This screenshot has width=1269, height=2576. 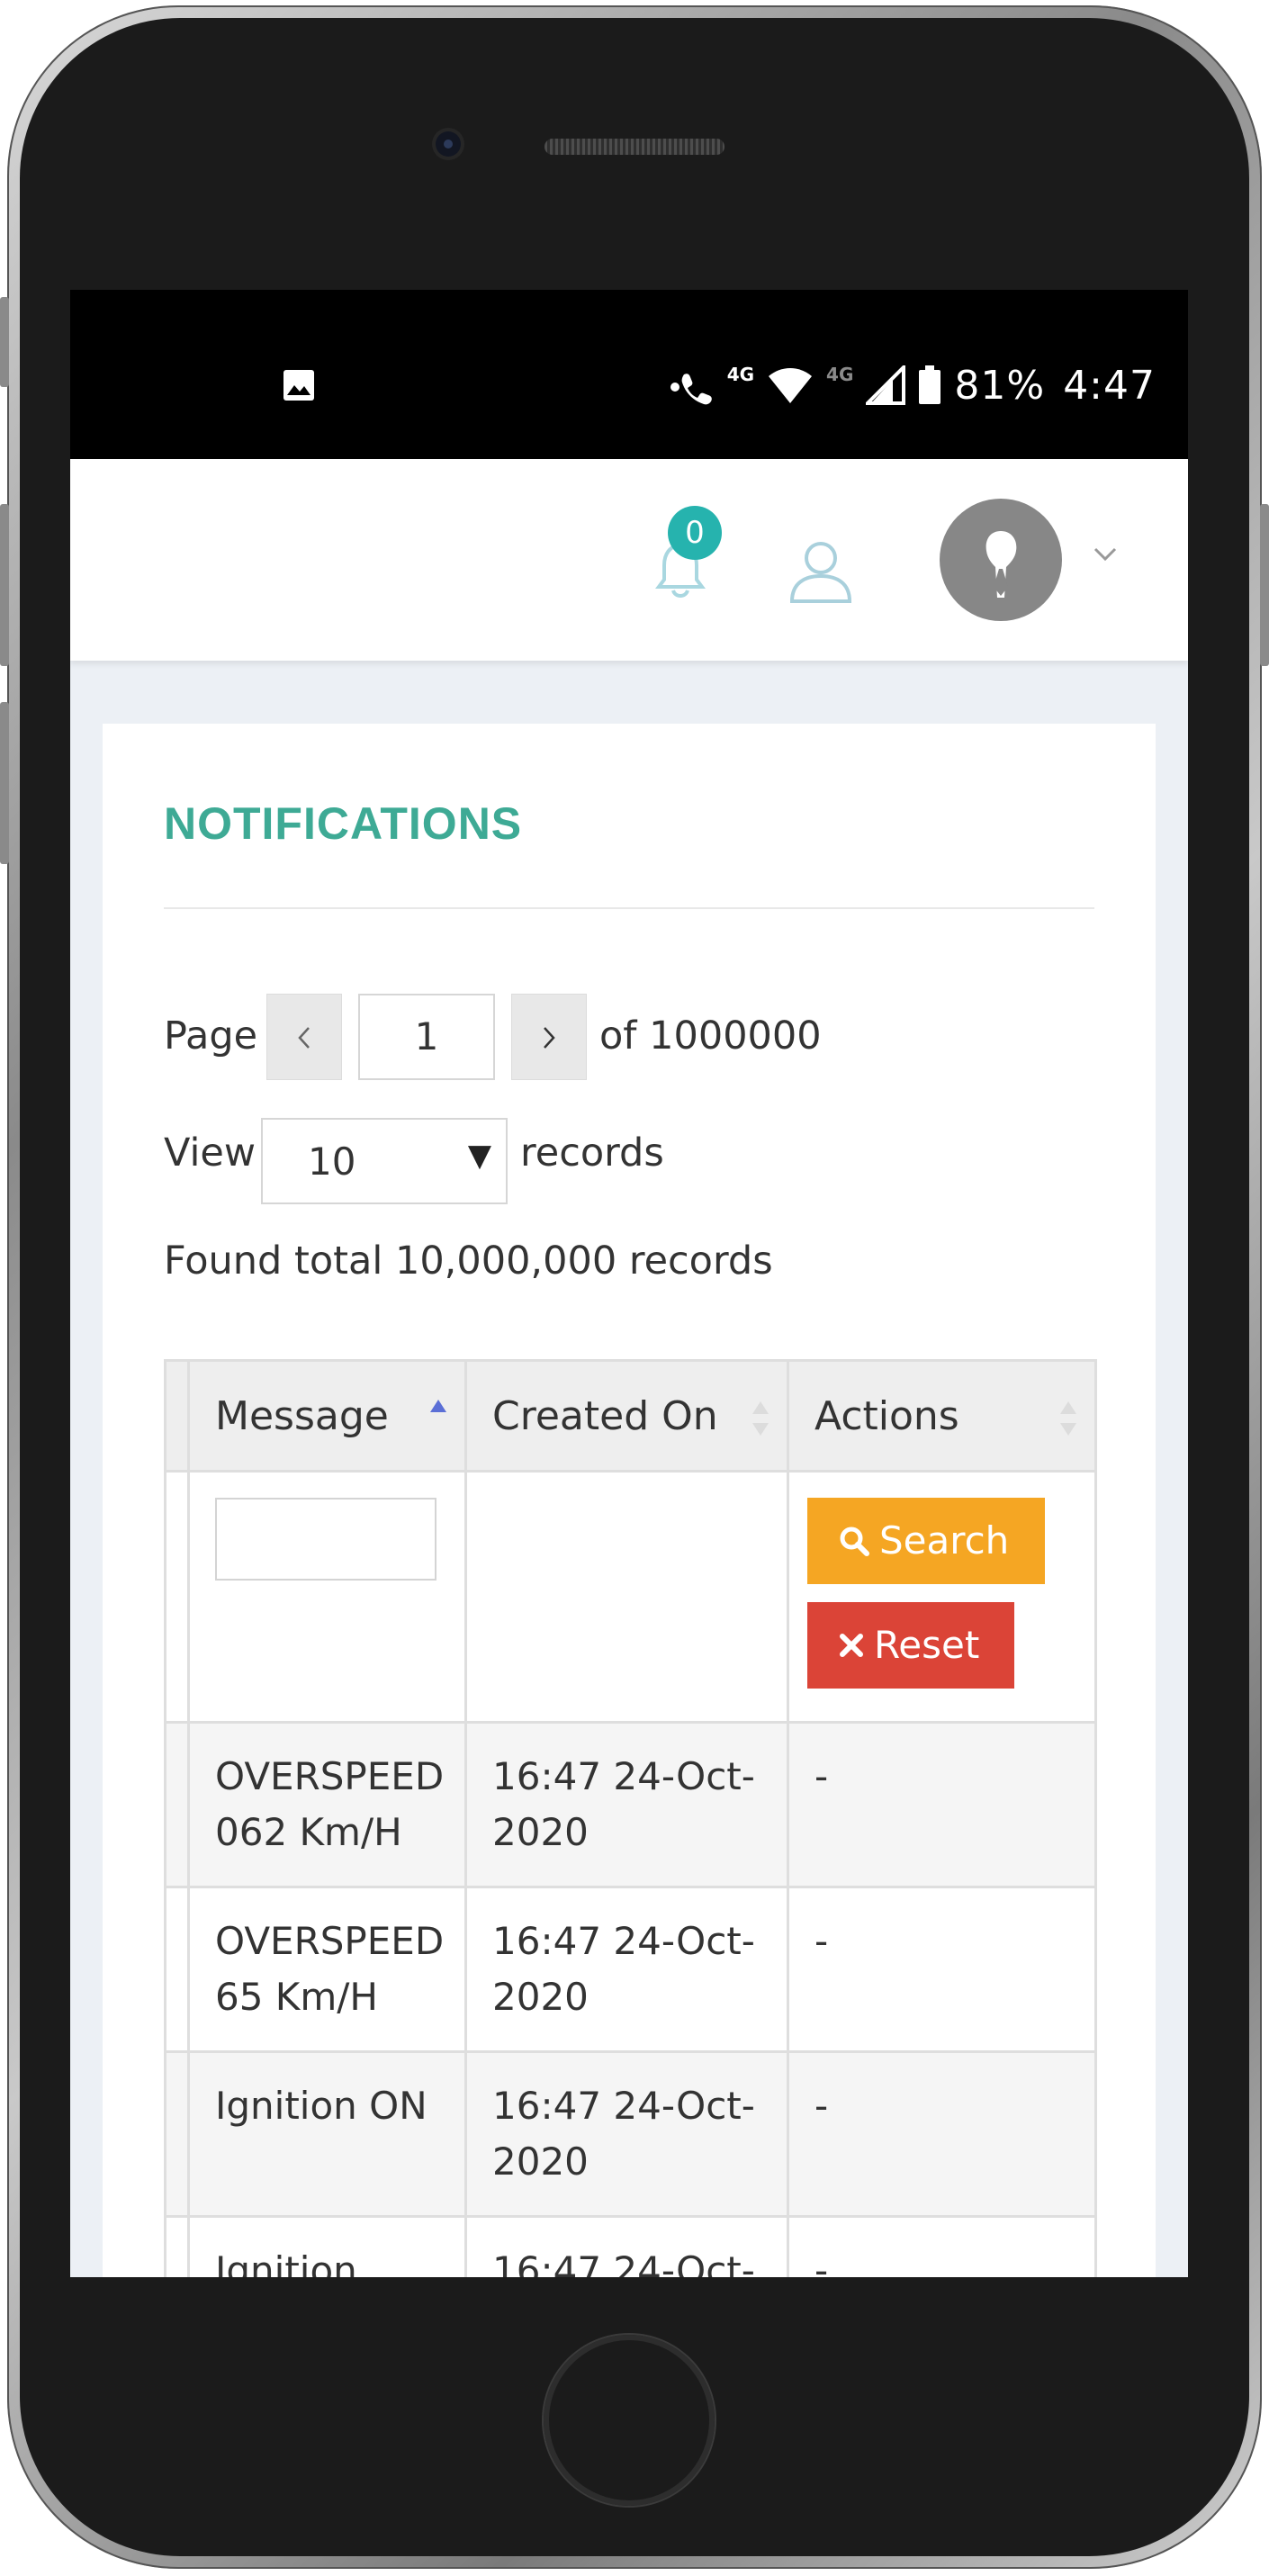 What do you see at coordinates (384, 1161) in the screenshot?
I see `records-per-page-select: 10 ▼` at bounding box center [384, 1161].